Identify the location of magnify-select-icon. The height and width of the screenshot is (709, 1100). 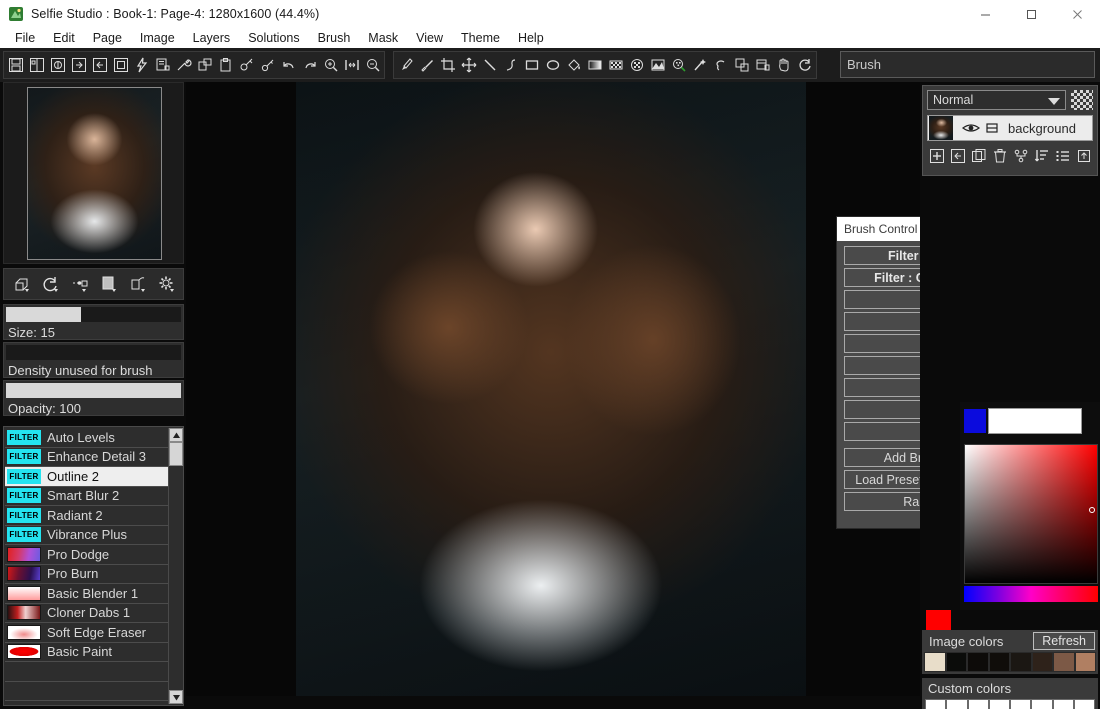
(678, 65).